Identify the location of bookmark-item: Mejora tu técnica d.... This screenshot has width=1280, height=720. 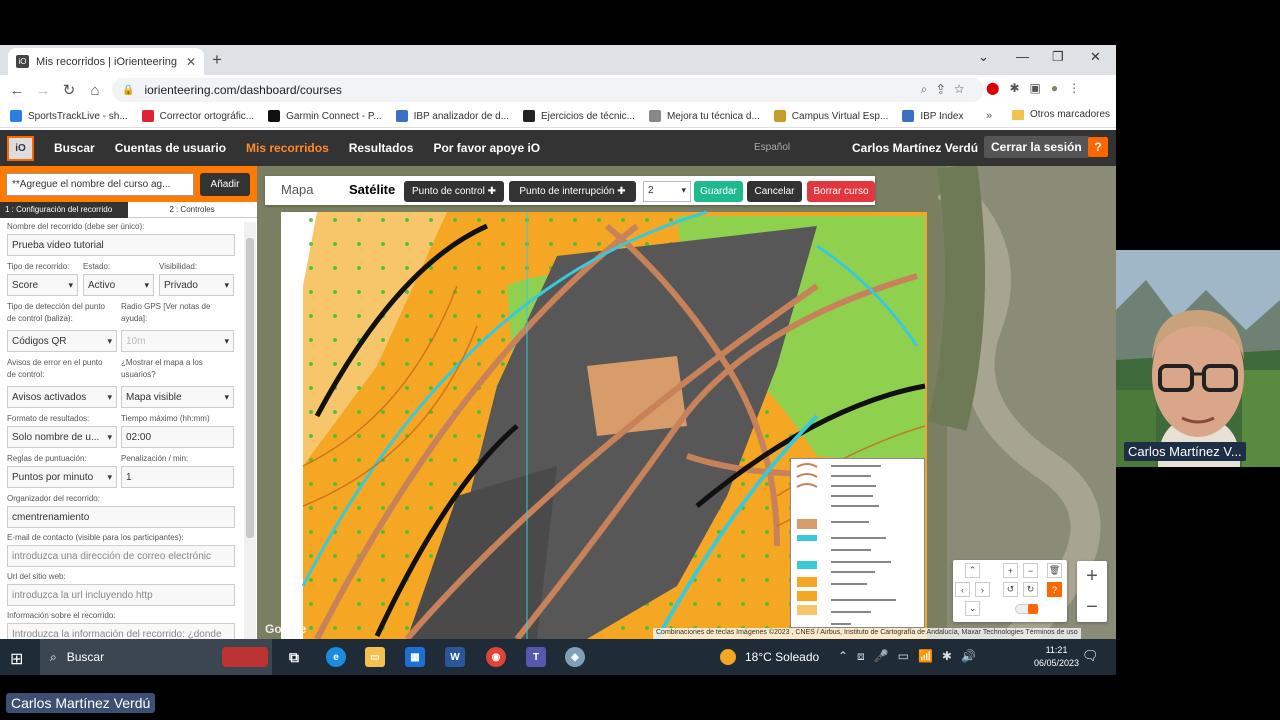
(704, 116).